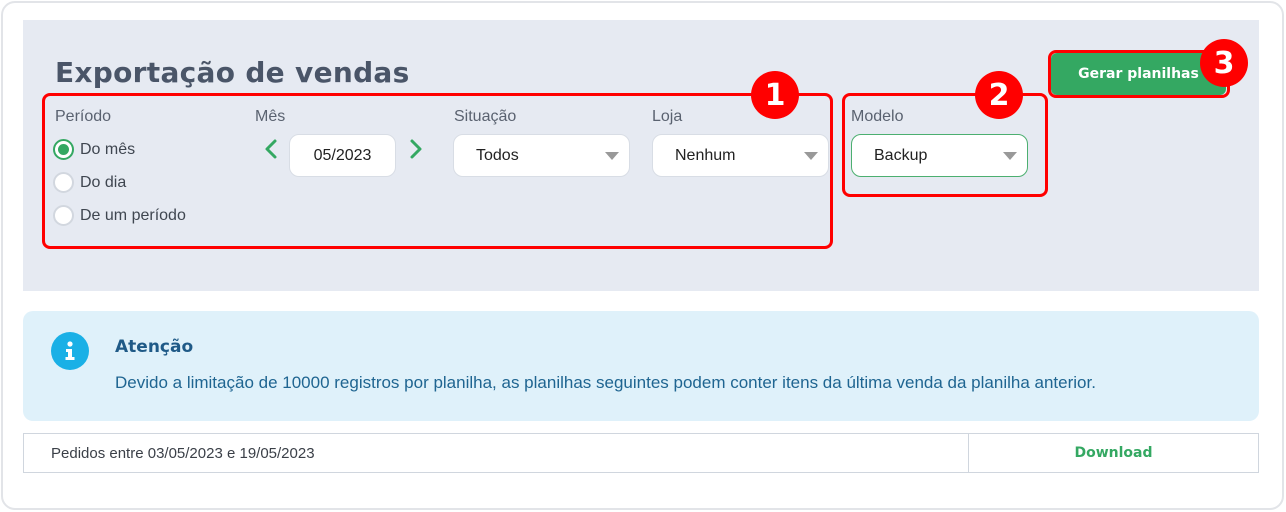  I want to click on annotation-number-1: 1, so click(775, 95).